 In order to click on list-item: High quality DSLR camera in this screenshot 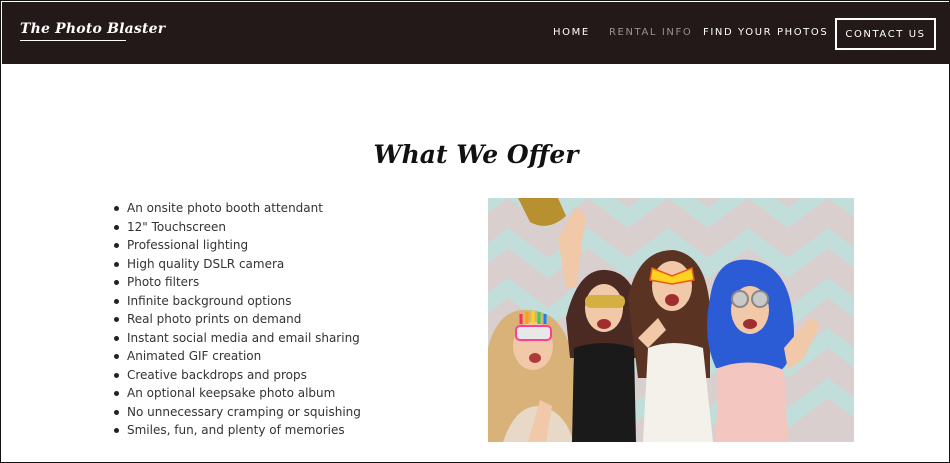, I will do `click(236, 264)`.